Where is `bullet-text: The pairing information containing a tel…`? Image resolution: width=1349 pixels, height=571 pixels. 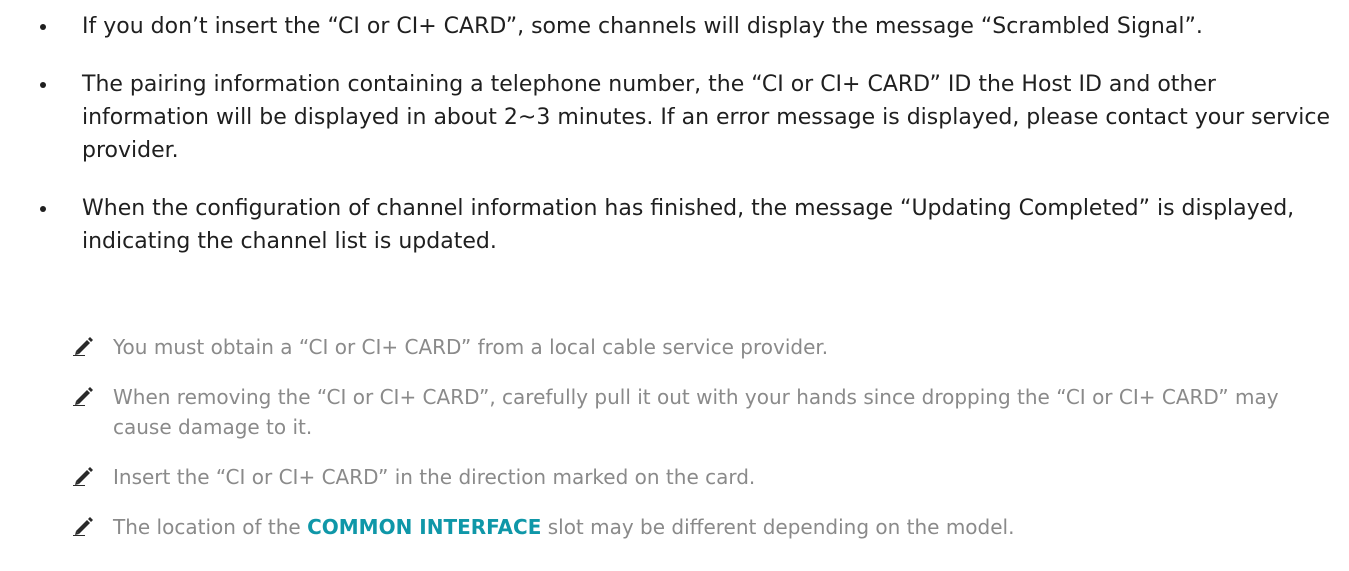 bullet-text: The pairing information containing a tel… is located at coordinates (706, 117).